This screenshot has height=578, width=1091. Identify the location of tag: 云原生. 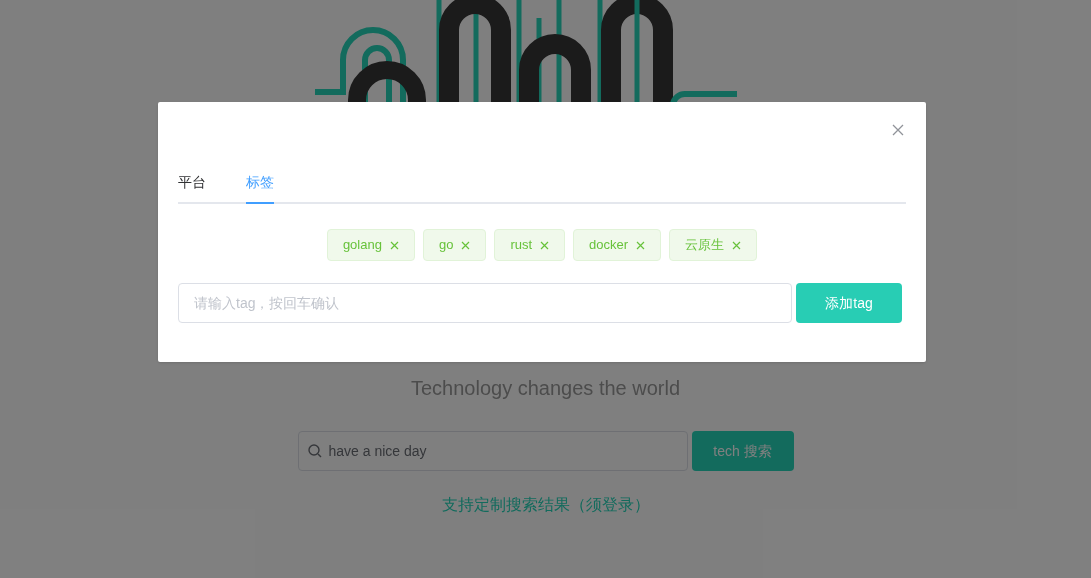
(713, 245).